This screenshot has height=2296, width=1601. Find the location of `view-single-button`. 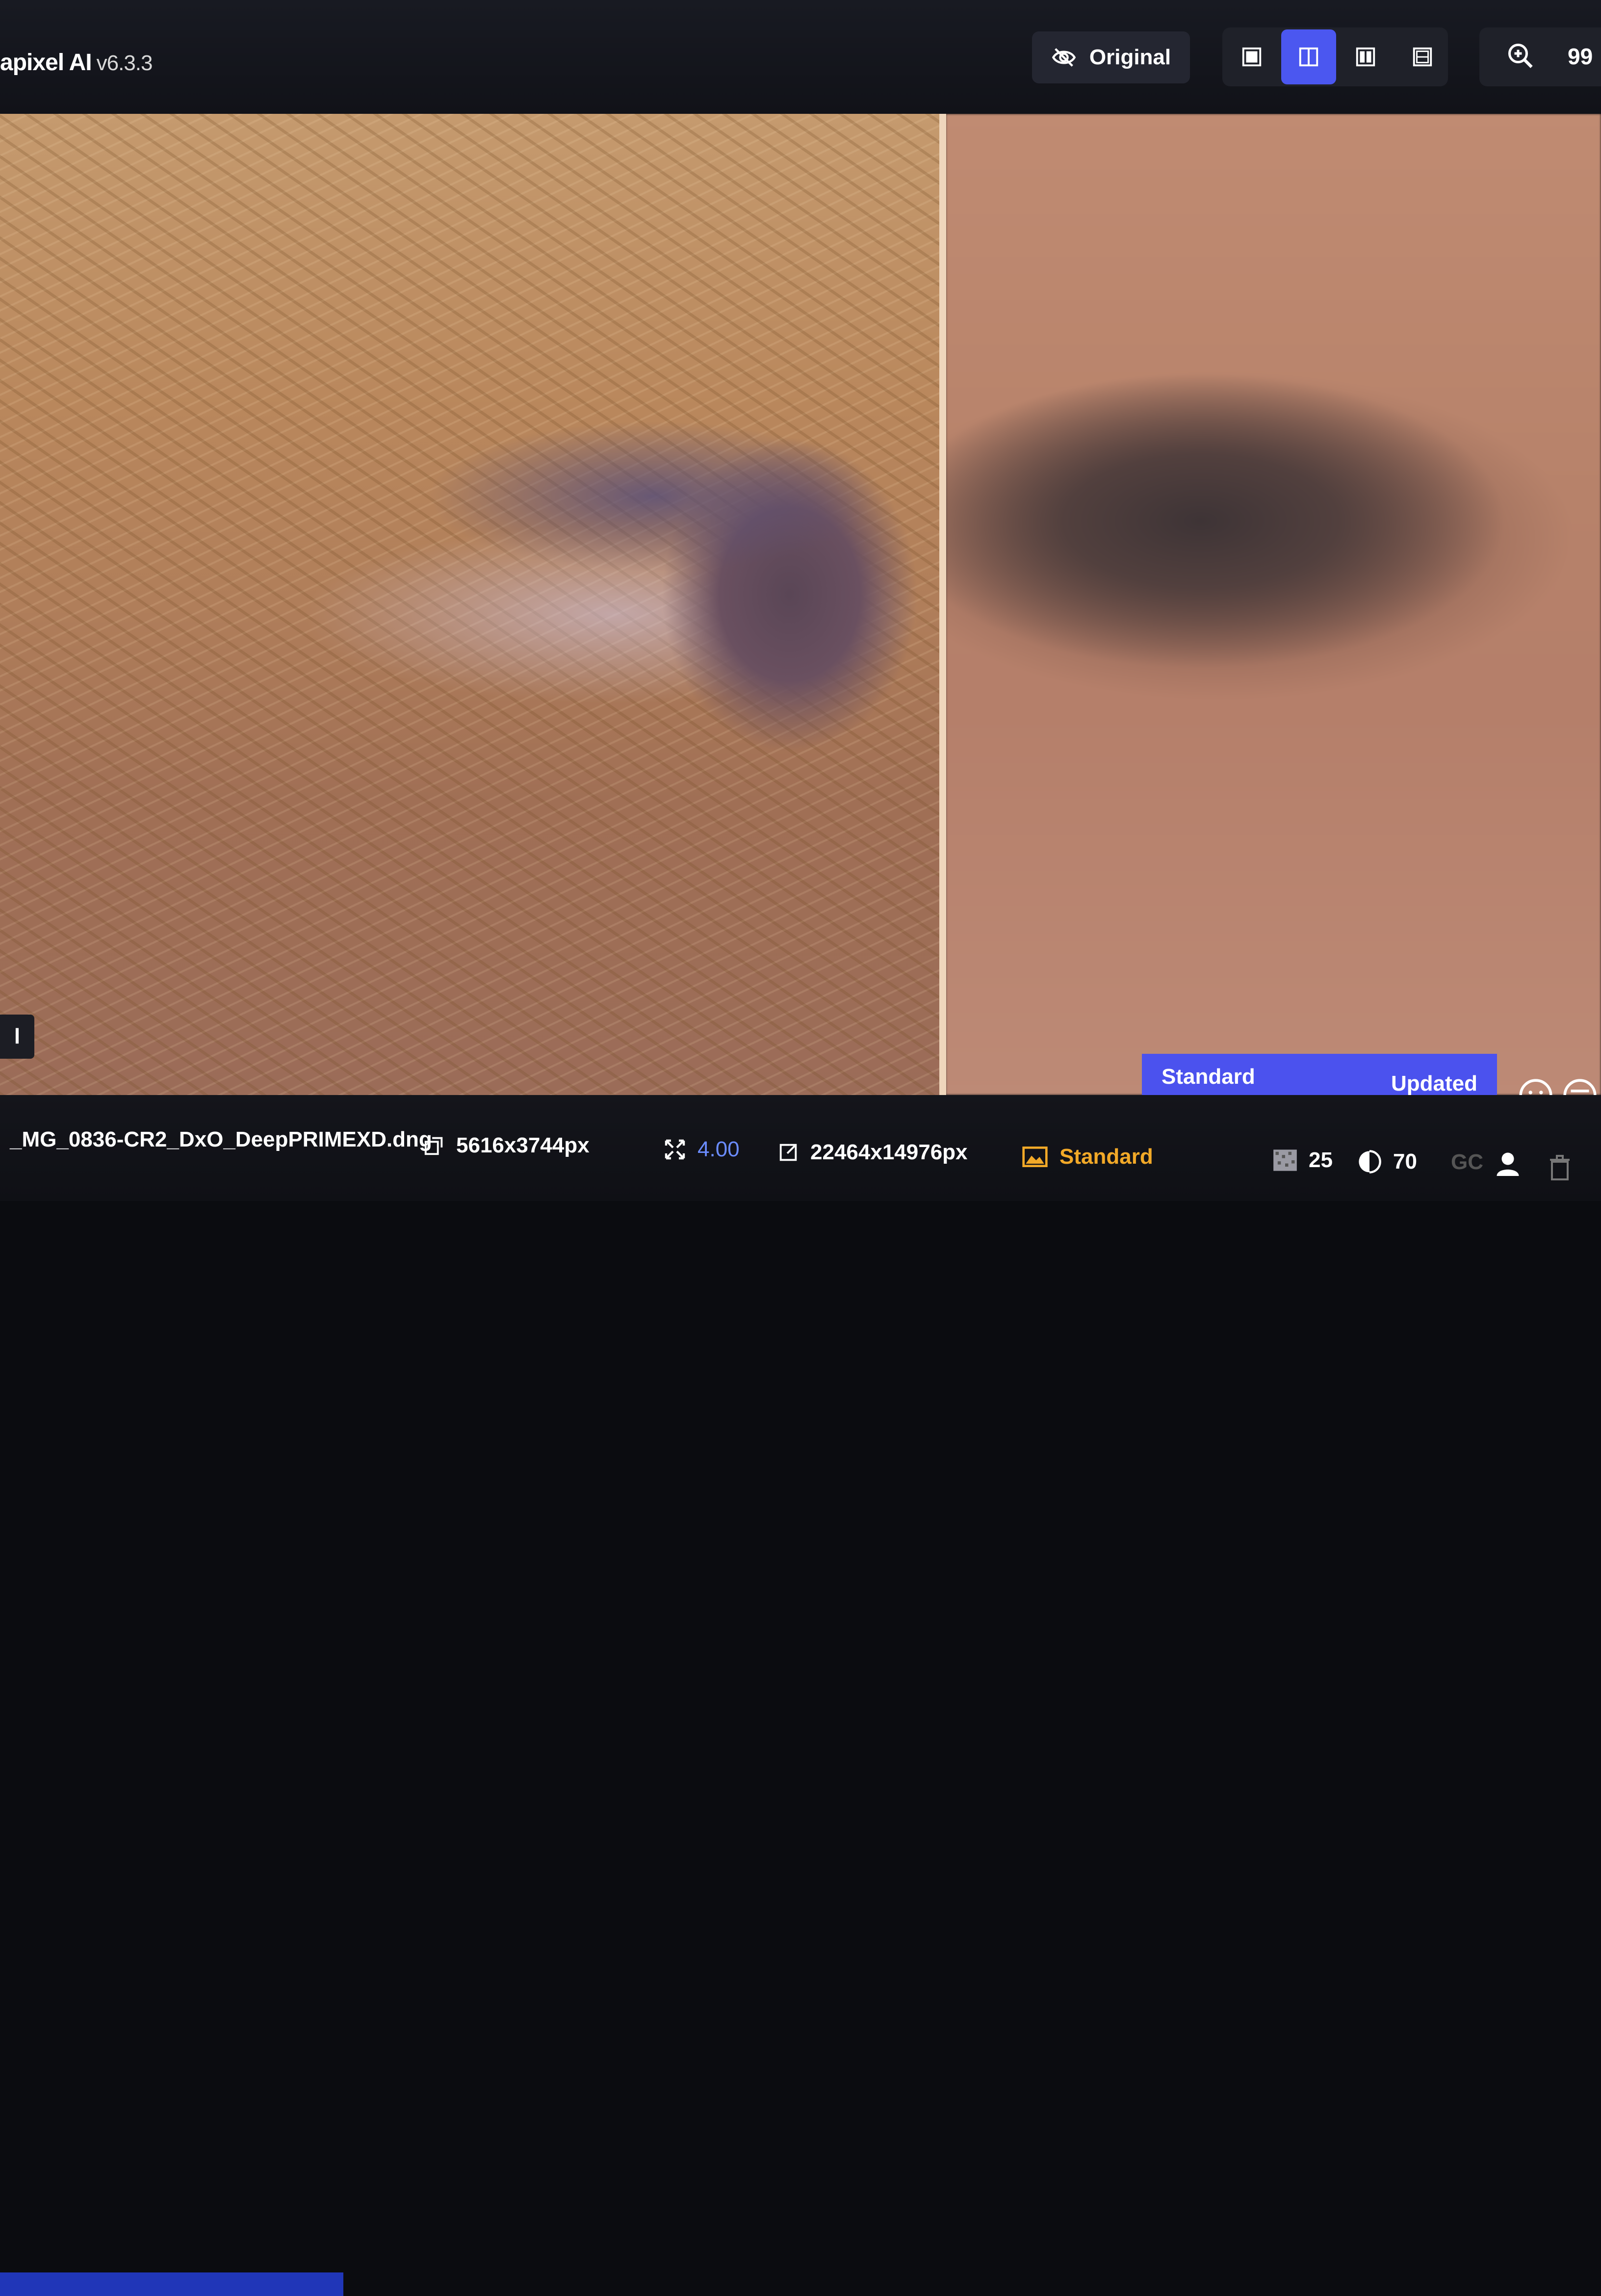

view-single-button is located at coordinates (1251, 56).